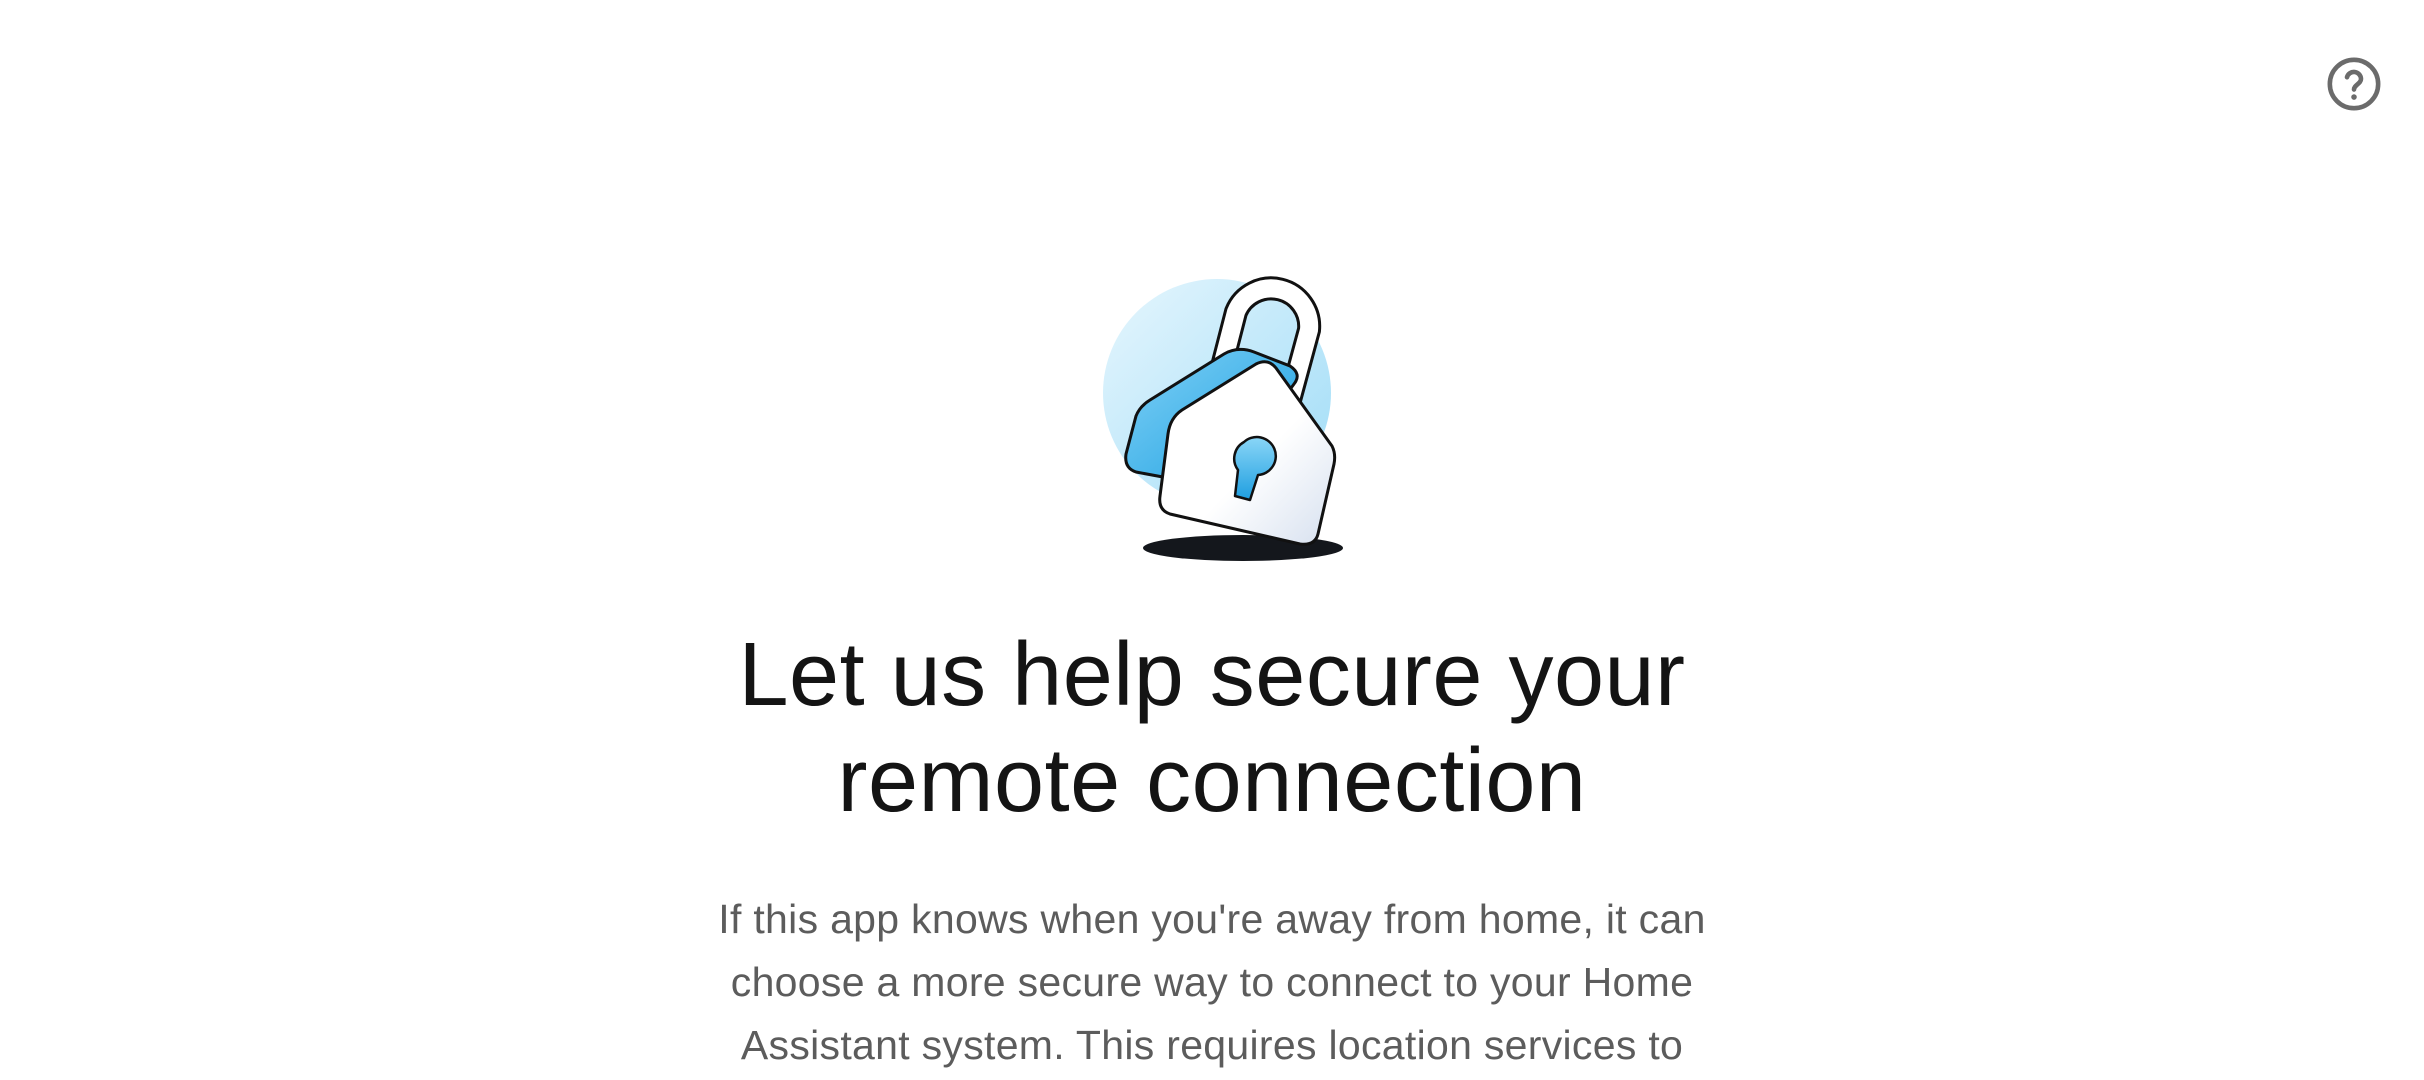  What do you see at coordinates (1223, 418) in the screenshot?
I see `padlock-illustration-icon` at bounding box center [1223, 418].